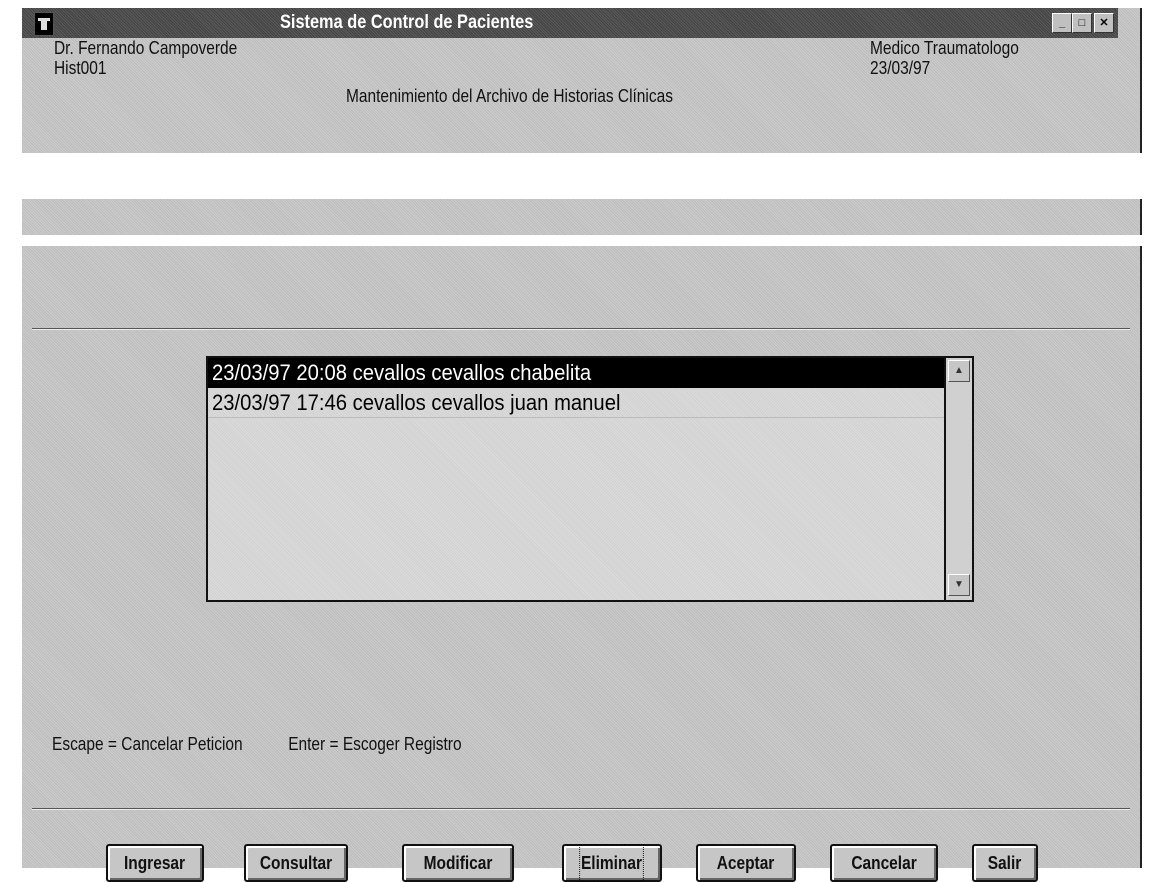 The image size is (1151, 882). What do you see at coordinates (1082, 23) in the screenshot?
I see `maximize-button: □` at bounding box center [1082, 23].